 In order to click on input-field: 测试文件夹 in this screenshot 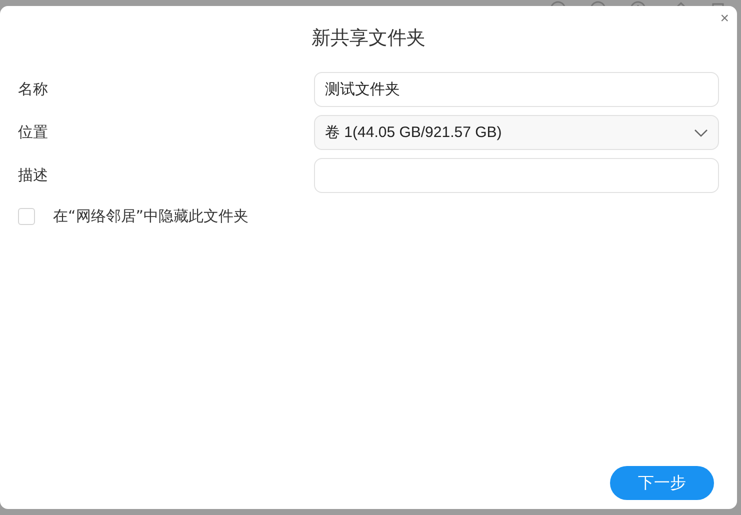, I will do `click(516, 89)`.